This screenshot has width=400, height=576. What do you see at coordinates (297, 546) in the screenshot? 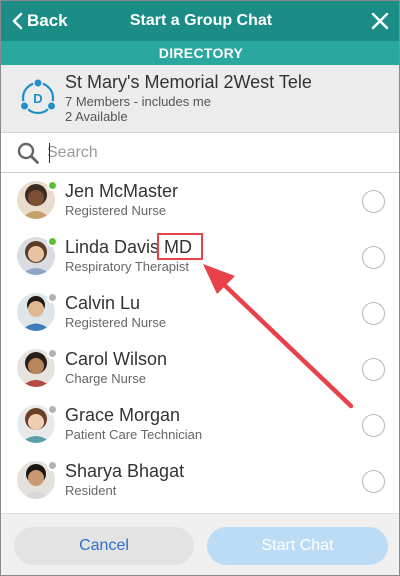
I see `start-chat-button: Start Chat` at bounding box center [297, 546].